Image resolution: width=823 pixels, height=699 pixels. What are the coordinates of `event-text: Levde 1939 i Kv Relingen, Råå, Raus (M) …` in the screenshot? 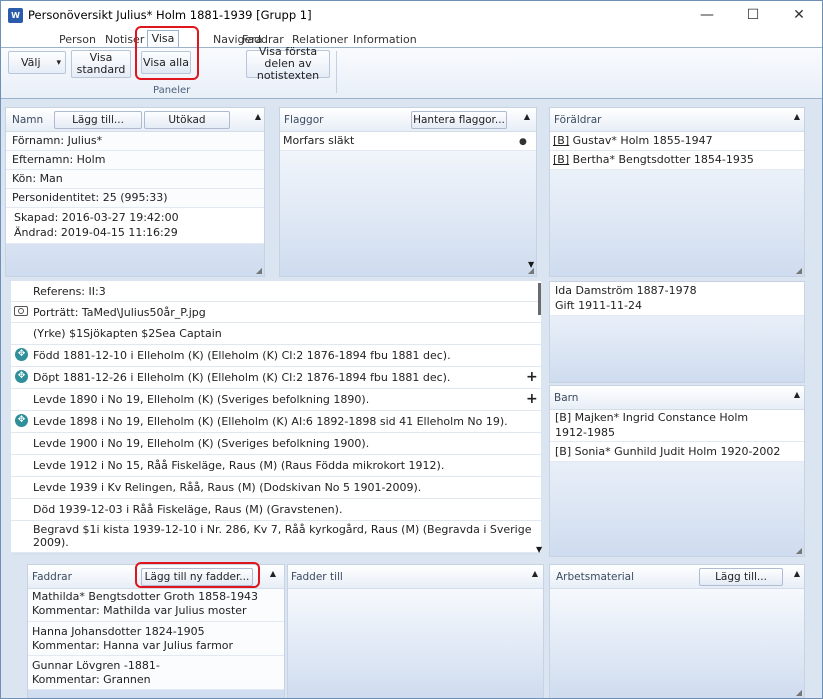 It's located at (227, 487).